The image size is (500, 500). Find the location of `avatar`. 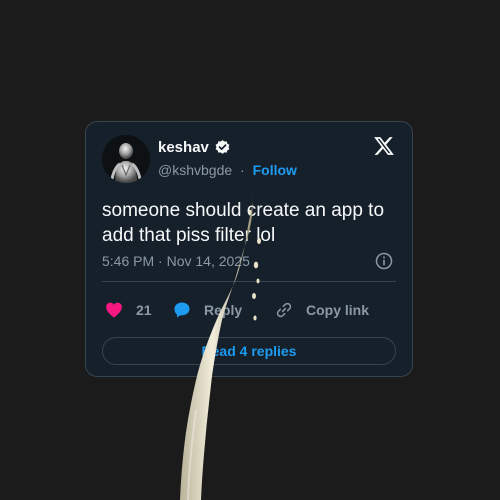

avatar is located at coordinates (126, 159).